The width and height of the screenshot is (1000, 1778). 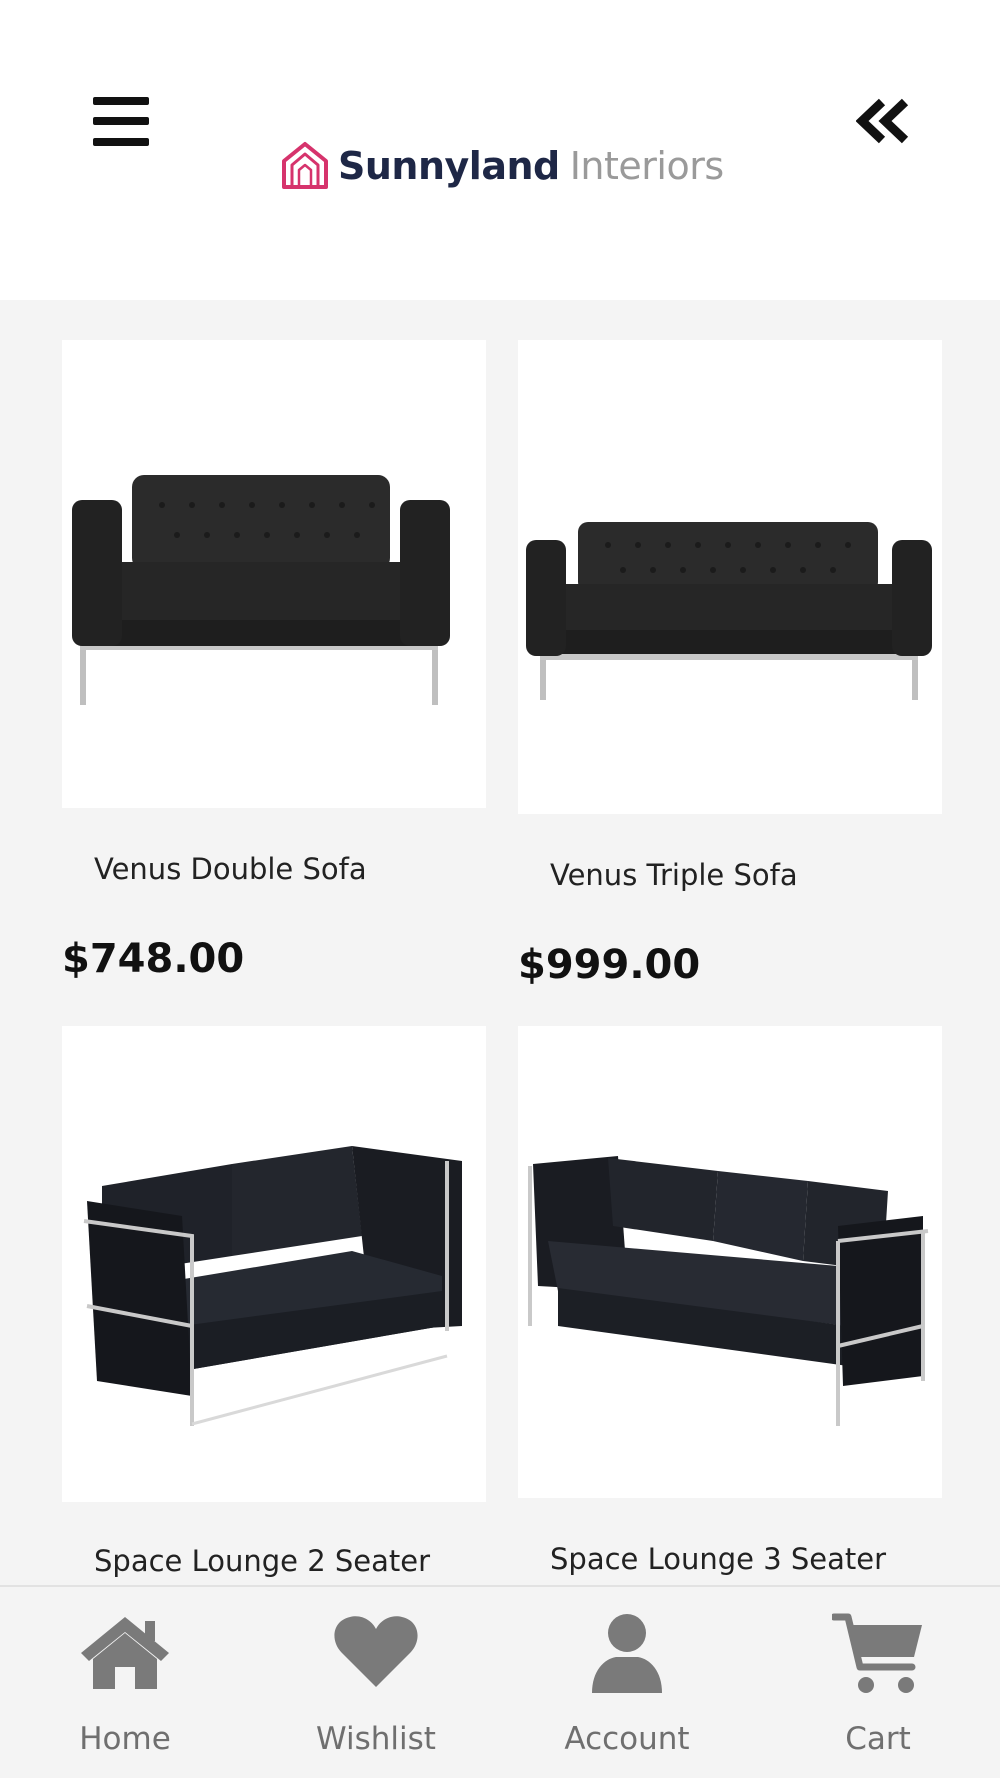 I want to click on hamburger-menu-icon, so click(x=121, y=122).